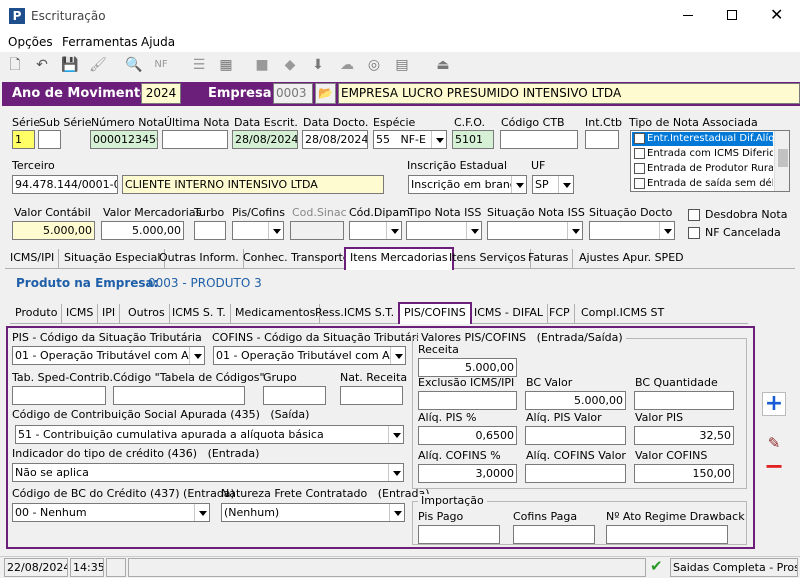 This screenshot has height=578, width=800. I want to click on folder-icon: ■, so click(262, 65).